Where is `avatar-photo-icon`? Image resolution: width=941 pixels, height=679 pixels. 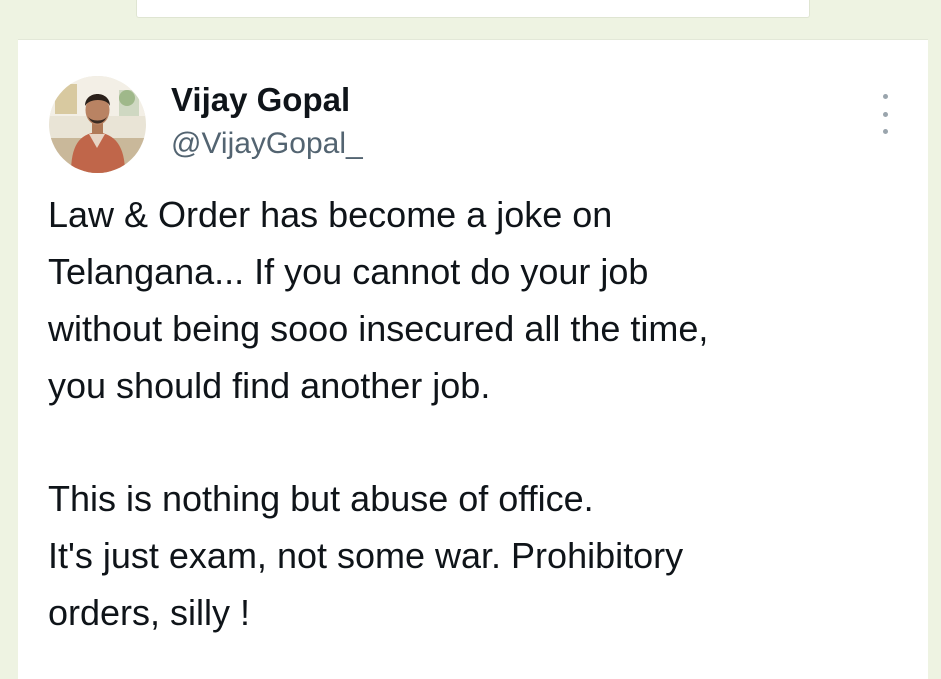
avatar-photo-icon is located at coordinates (97, 124).